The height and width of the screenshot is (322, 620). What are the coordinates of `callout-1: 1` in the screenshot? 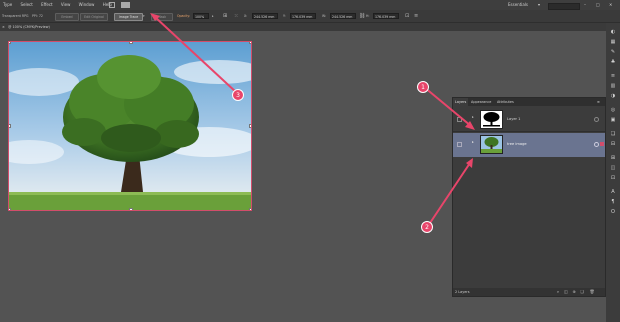 It's located at (423, 87).